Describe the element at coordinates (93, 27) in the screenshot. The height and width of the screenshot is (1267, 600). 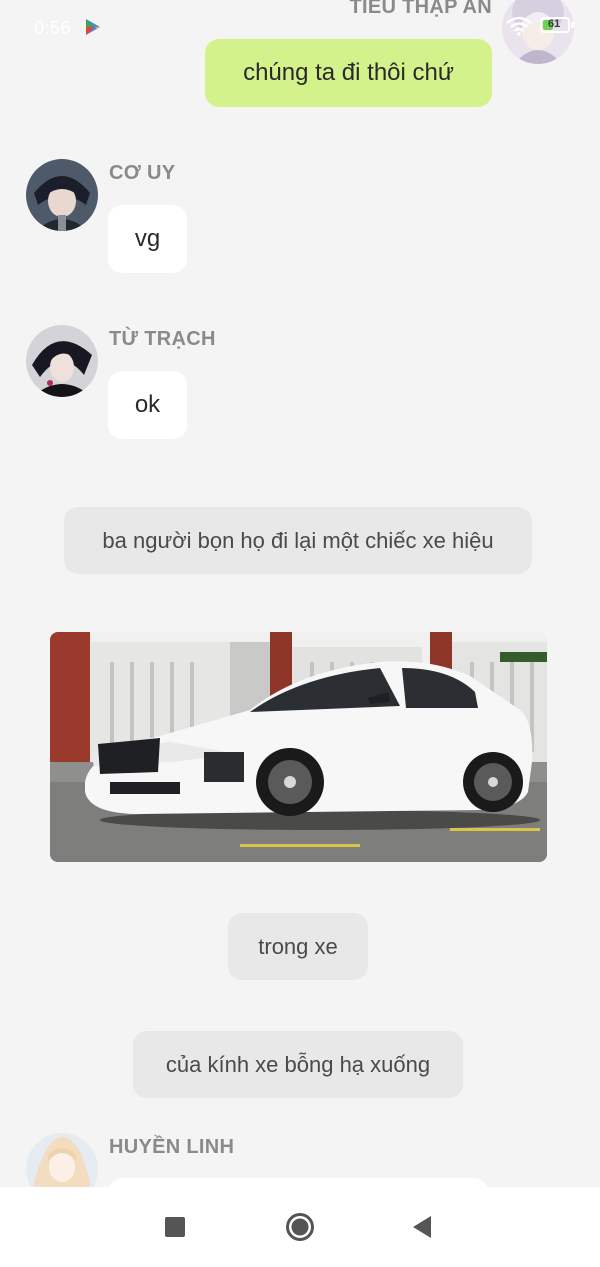
I see `play-store-icon` at that location.